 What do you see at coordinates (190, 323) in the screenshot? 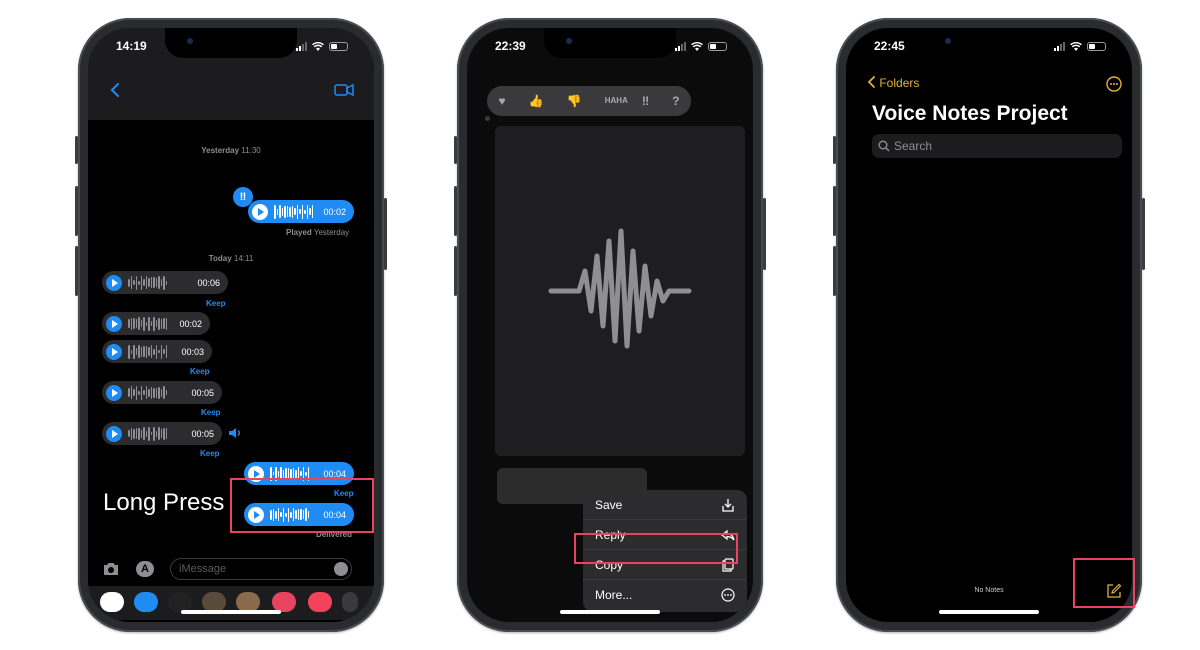
I see `message-duration: 00:02` at bounding box center [190, 323].